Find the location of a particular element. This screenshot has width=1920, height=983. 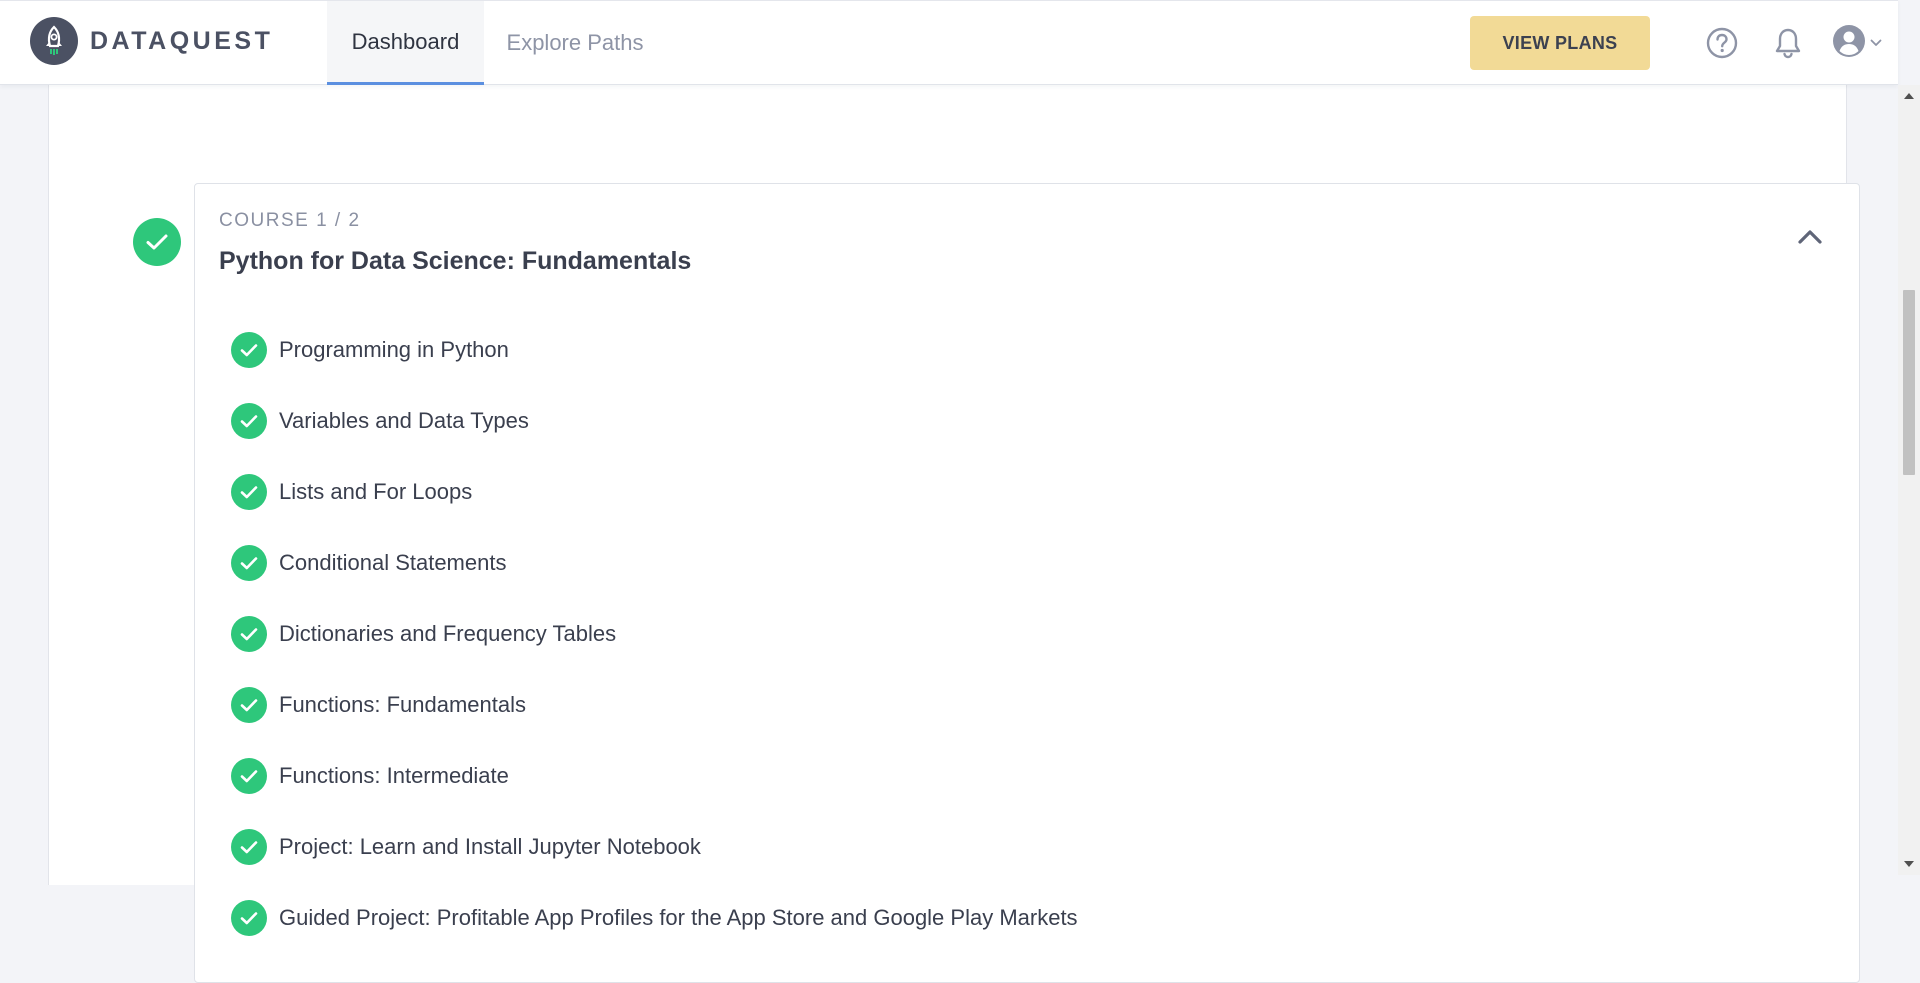

lesson-title: Programming in Python is located at coordinates (394, 349).